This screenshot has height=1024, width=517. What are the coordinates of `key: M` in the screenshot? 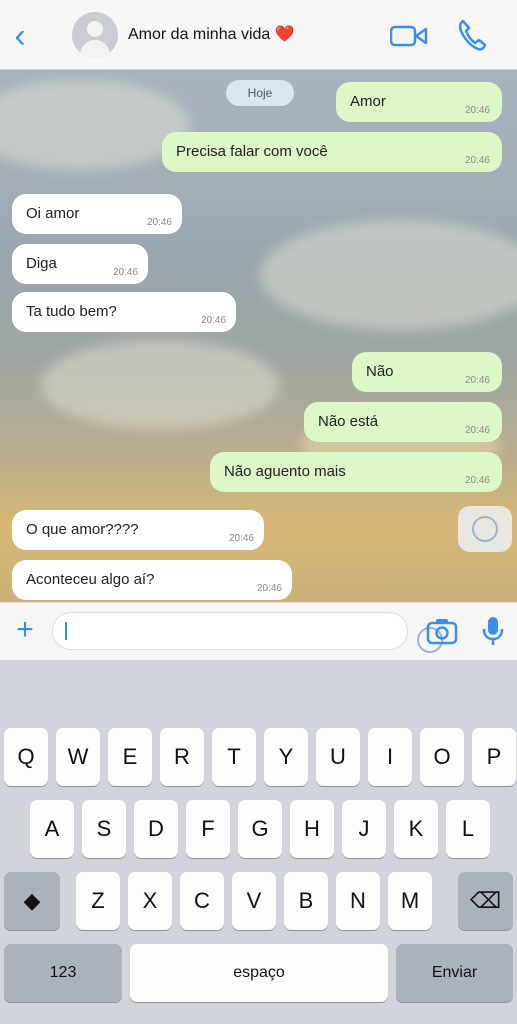 It's located at (410, 901).